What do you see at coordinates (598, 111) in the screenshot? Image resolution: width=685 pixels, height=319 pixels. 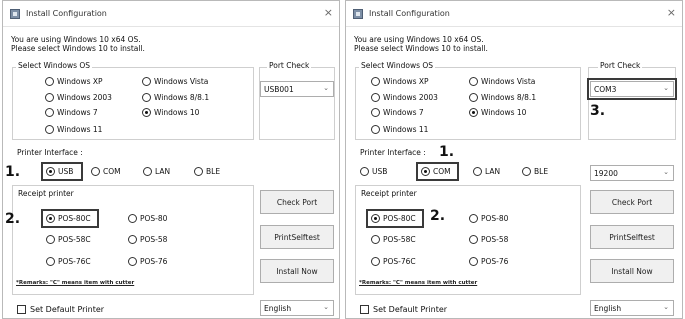 I see `step-3-marker: 3.` at bounding box center [598, 111].